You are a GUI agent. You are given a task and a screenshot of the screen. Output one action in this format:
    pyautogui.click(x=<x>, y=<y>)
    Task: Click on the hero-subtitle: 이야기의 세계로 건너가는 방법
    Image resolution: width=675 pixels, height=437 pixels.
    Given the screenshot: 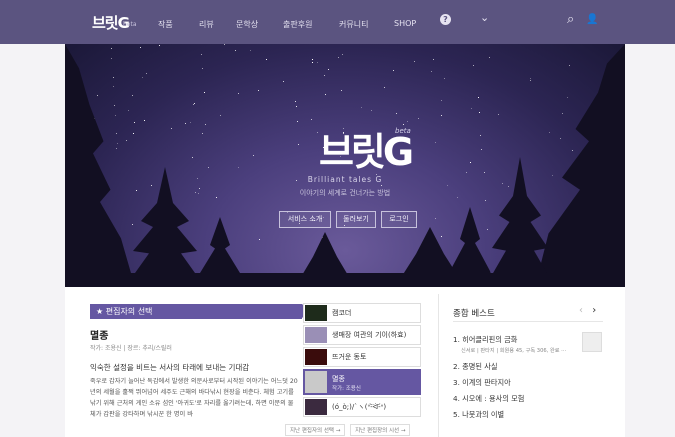 What is the action you would take?
    pyautogui.click(x=345, y=193)
    